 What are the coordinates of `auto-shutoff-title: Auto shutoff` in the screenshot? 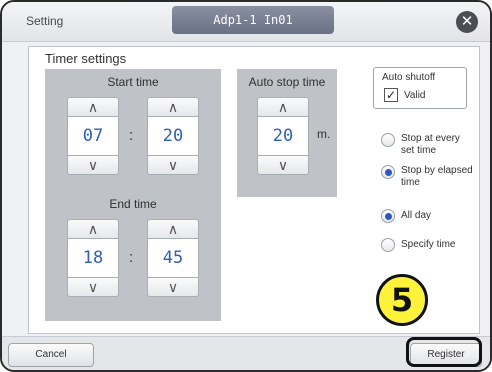 It's located at (409, 77).